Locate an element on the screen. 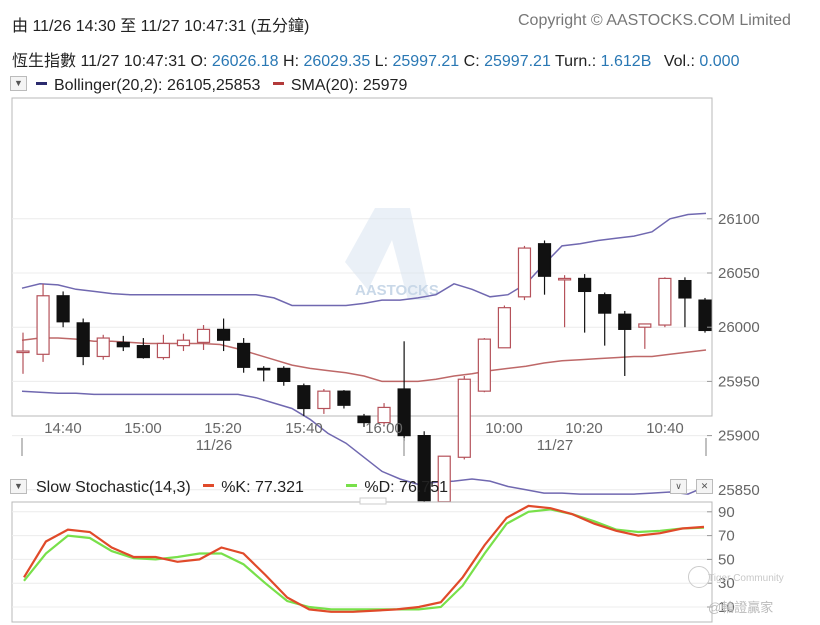 Image resolution: width=820 pixels, height=625 pixels. sma-swatch is located at coordinates (278, 84).